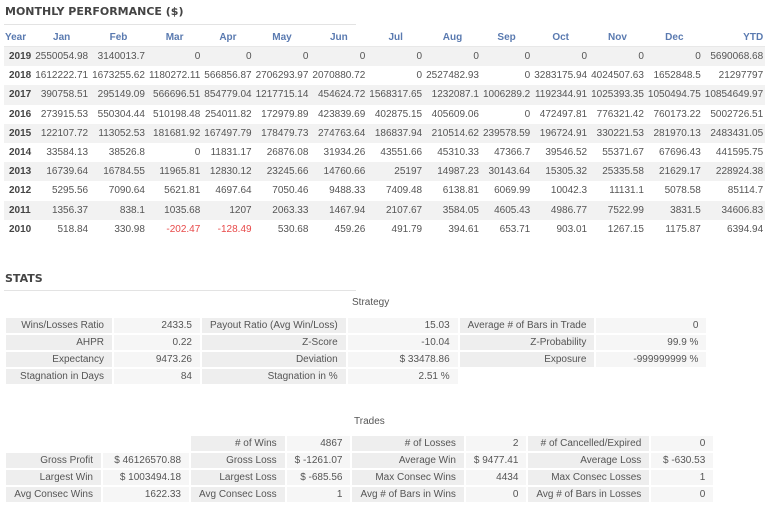 Image resolution: width=766 pixels, height=510 pixels. Describe the element at coordinates (455, 114) in the screenshot. I see `value-cell: 405609.06` at that location.